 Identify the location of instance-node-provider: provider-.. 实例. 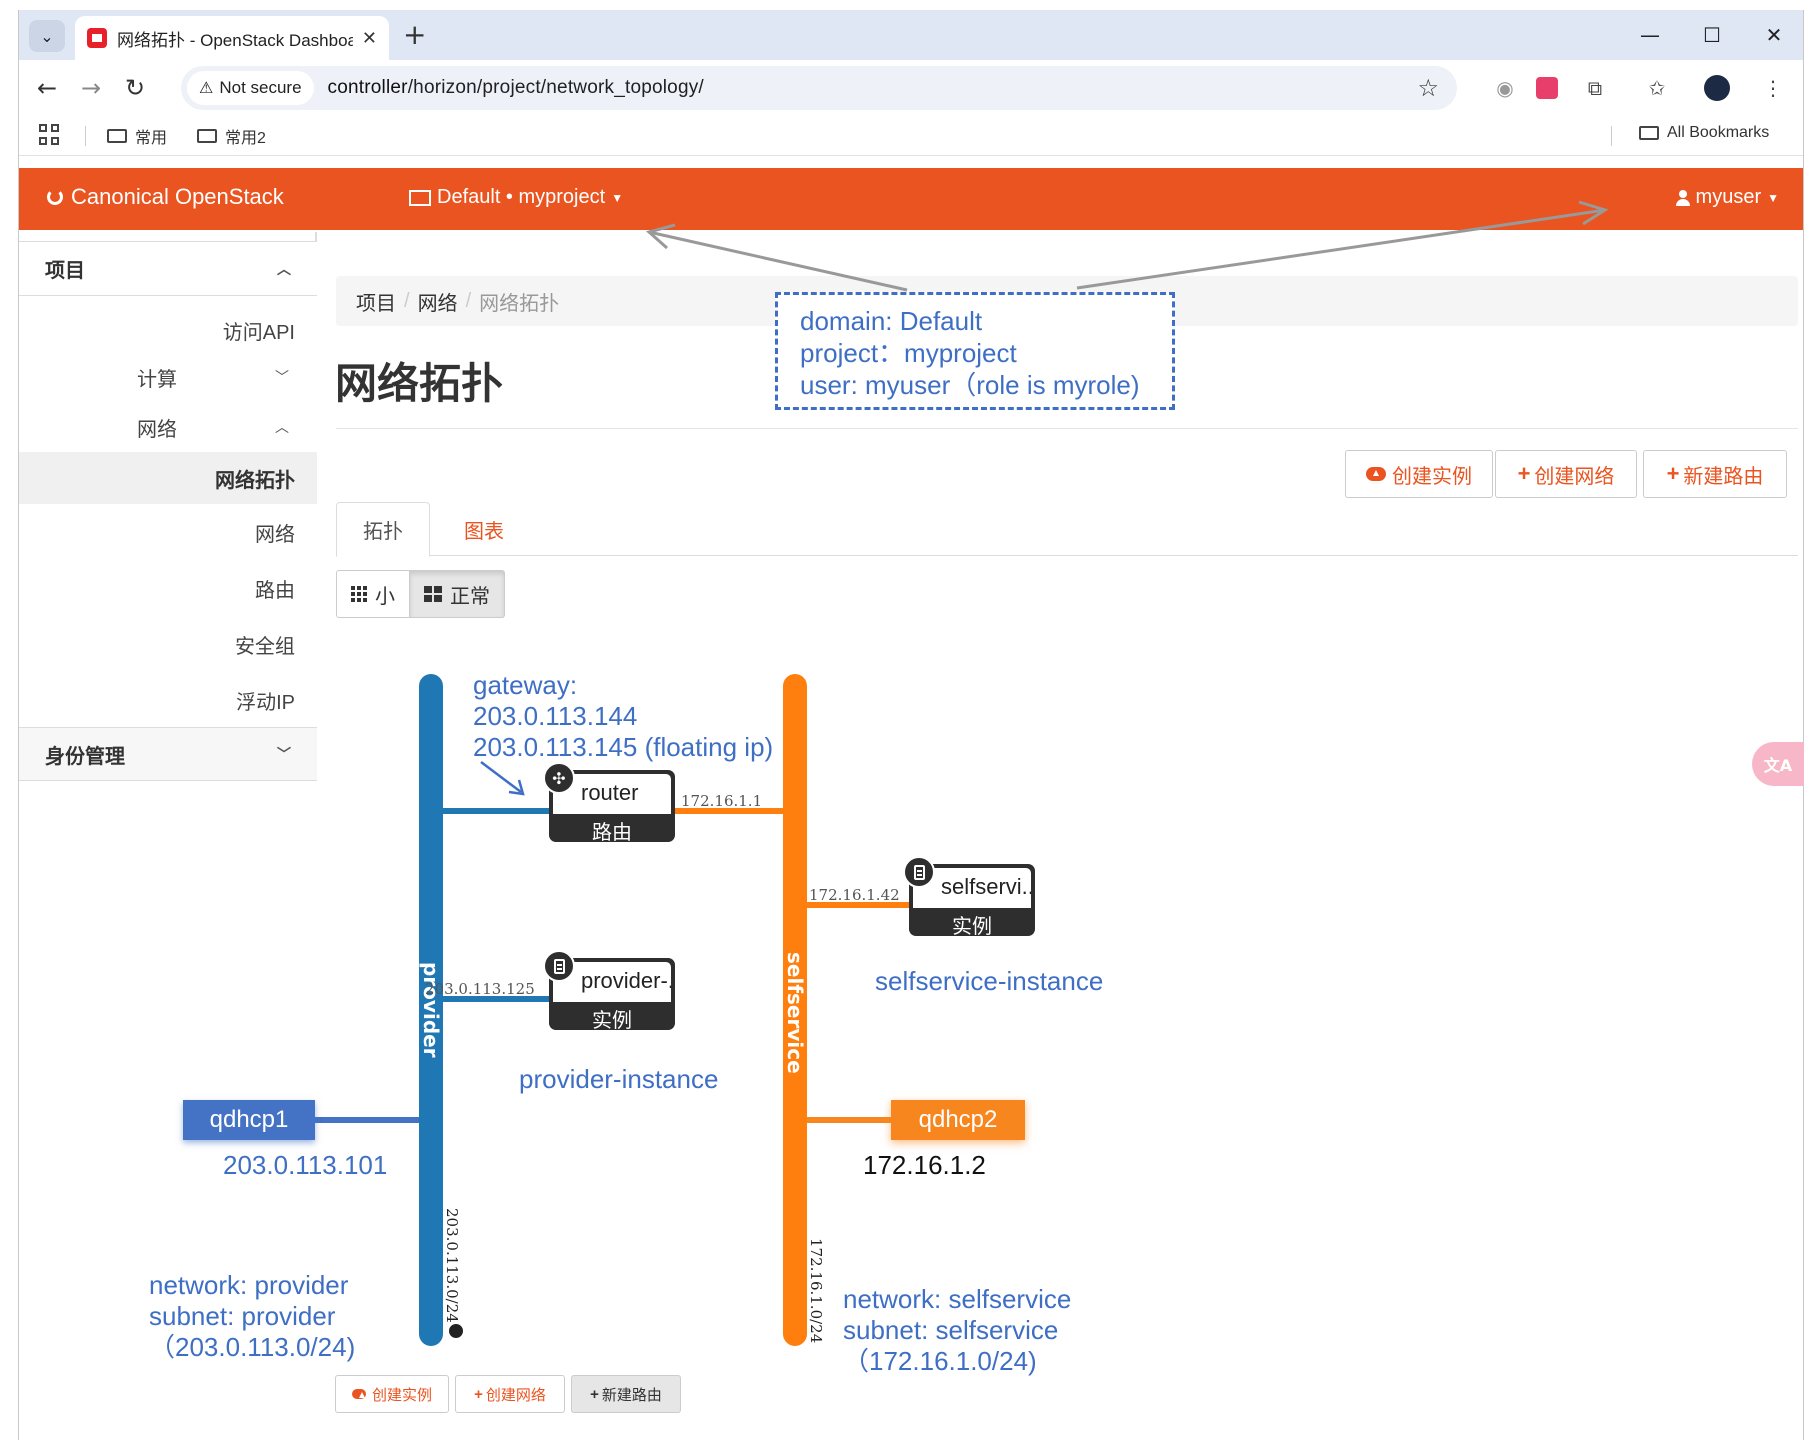
(609, 991).